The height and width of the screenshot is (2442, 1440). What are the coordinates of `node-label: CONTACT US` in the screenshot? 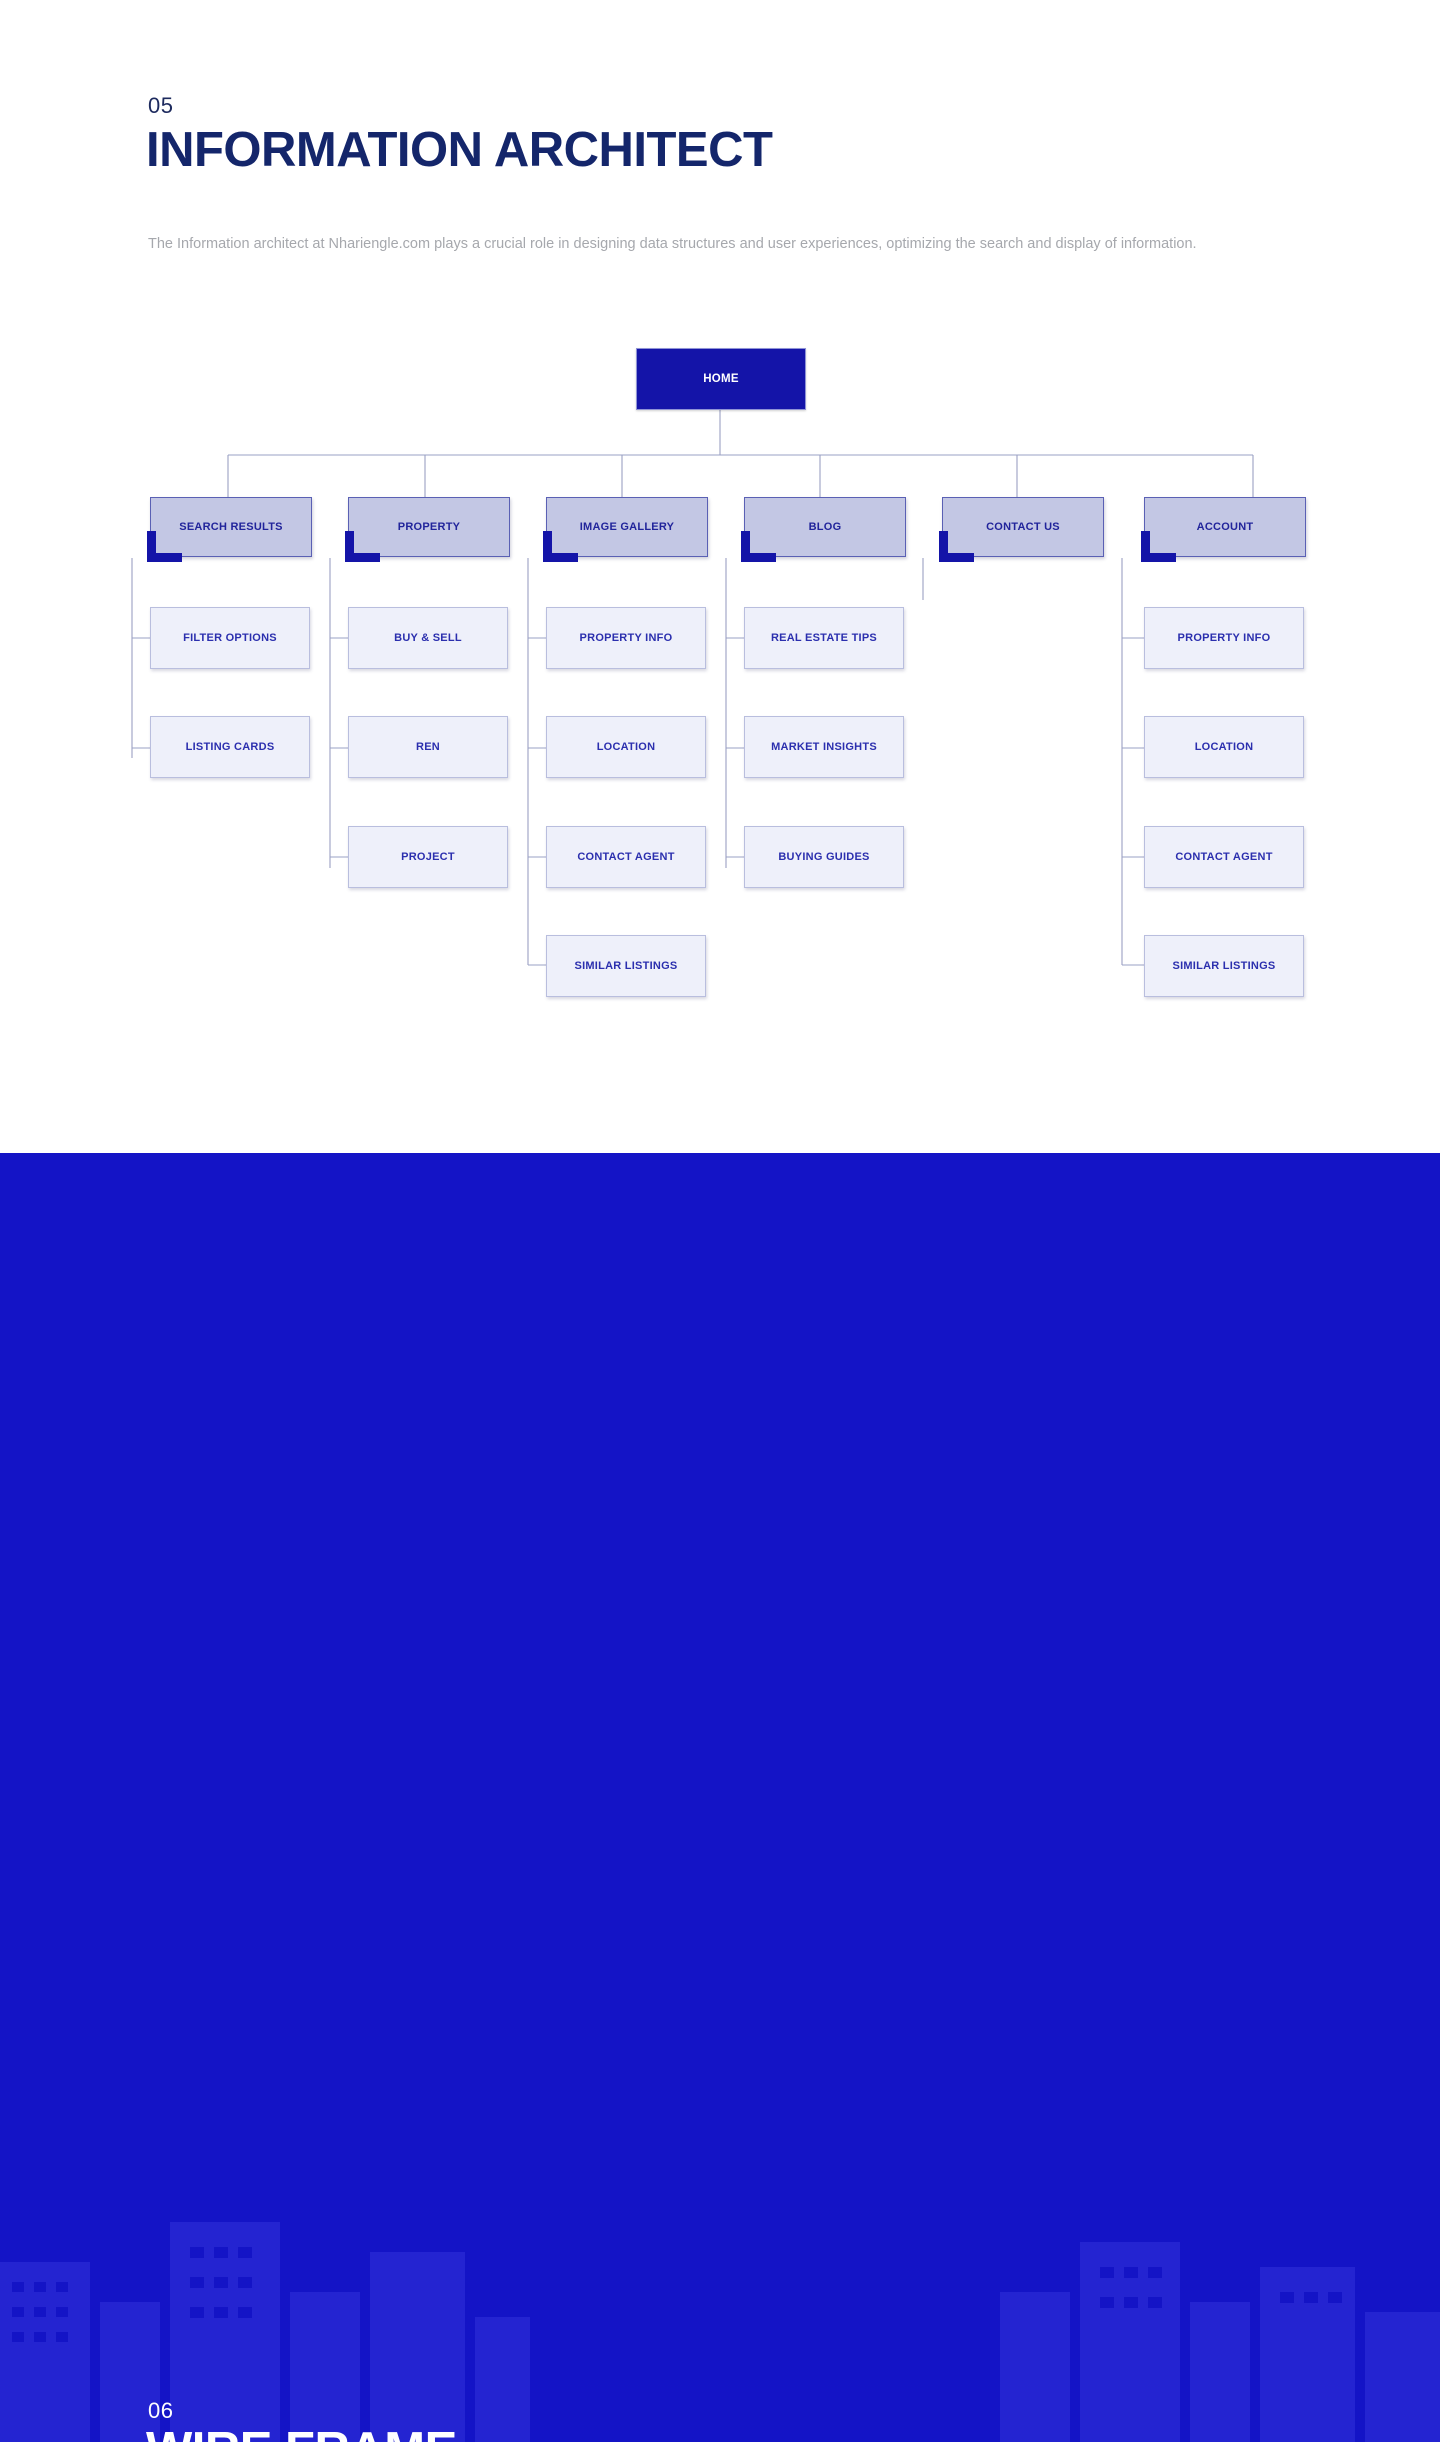 It's located at (1023, 527).